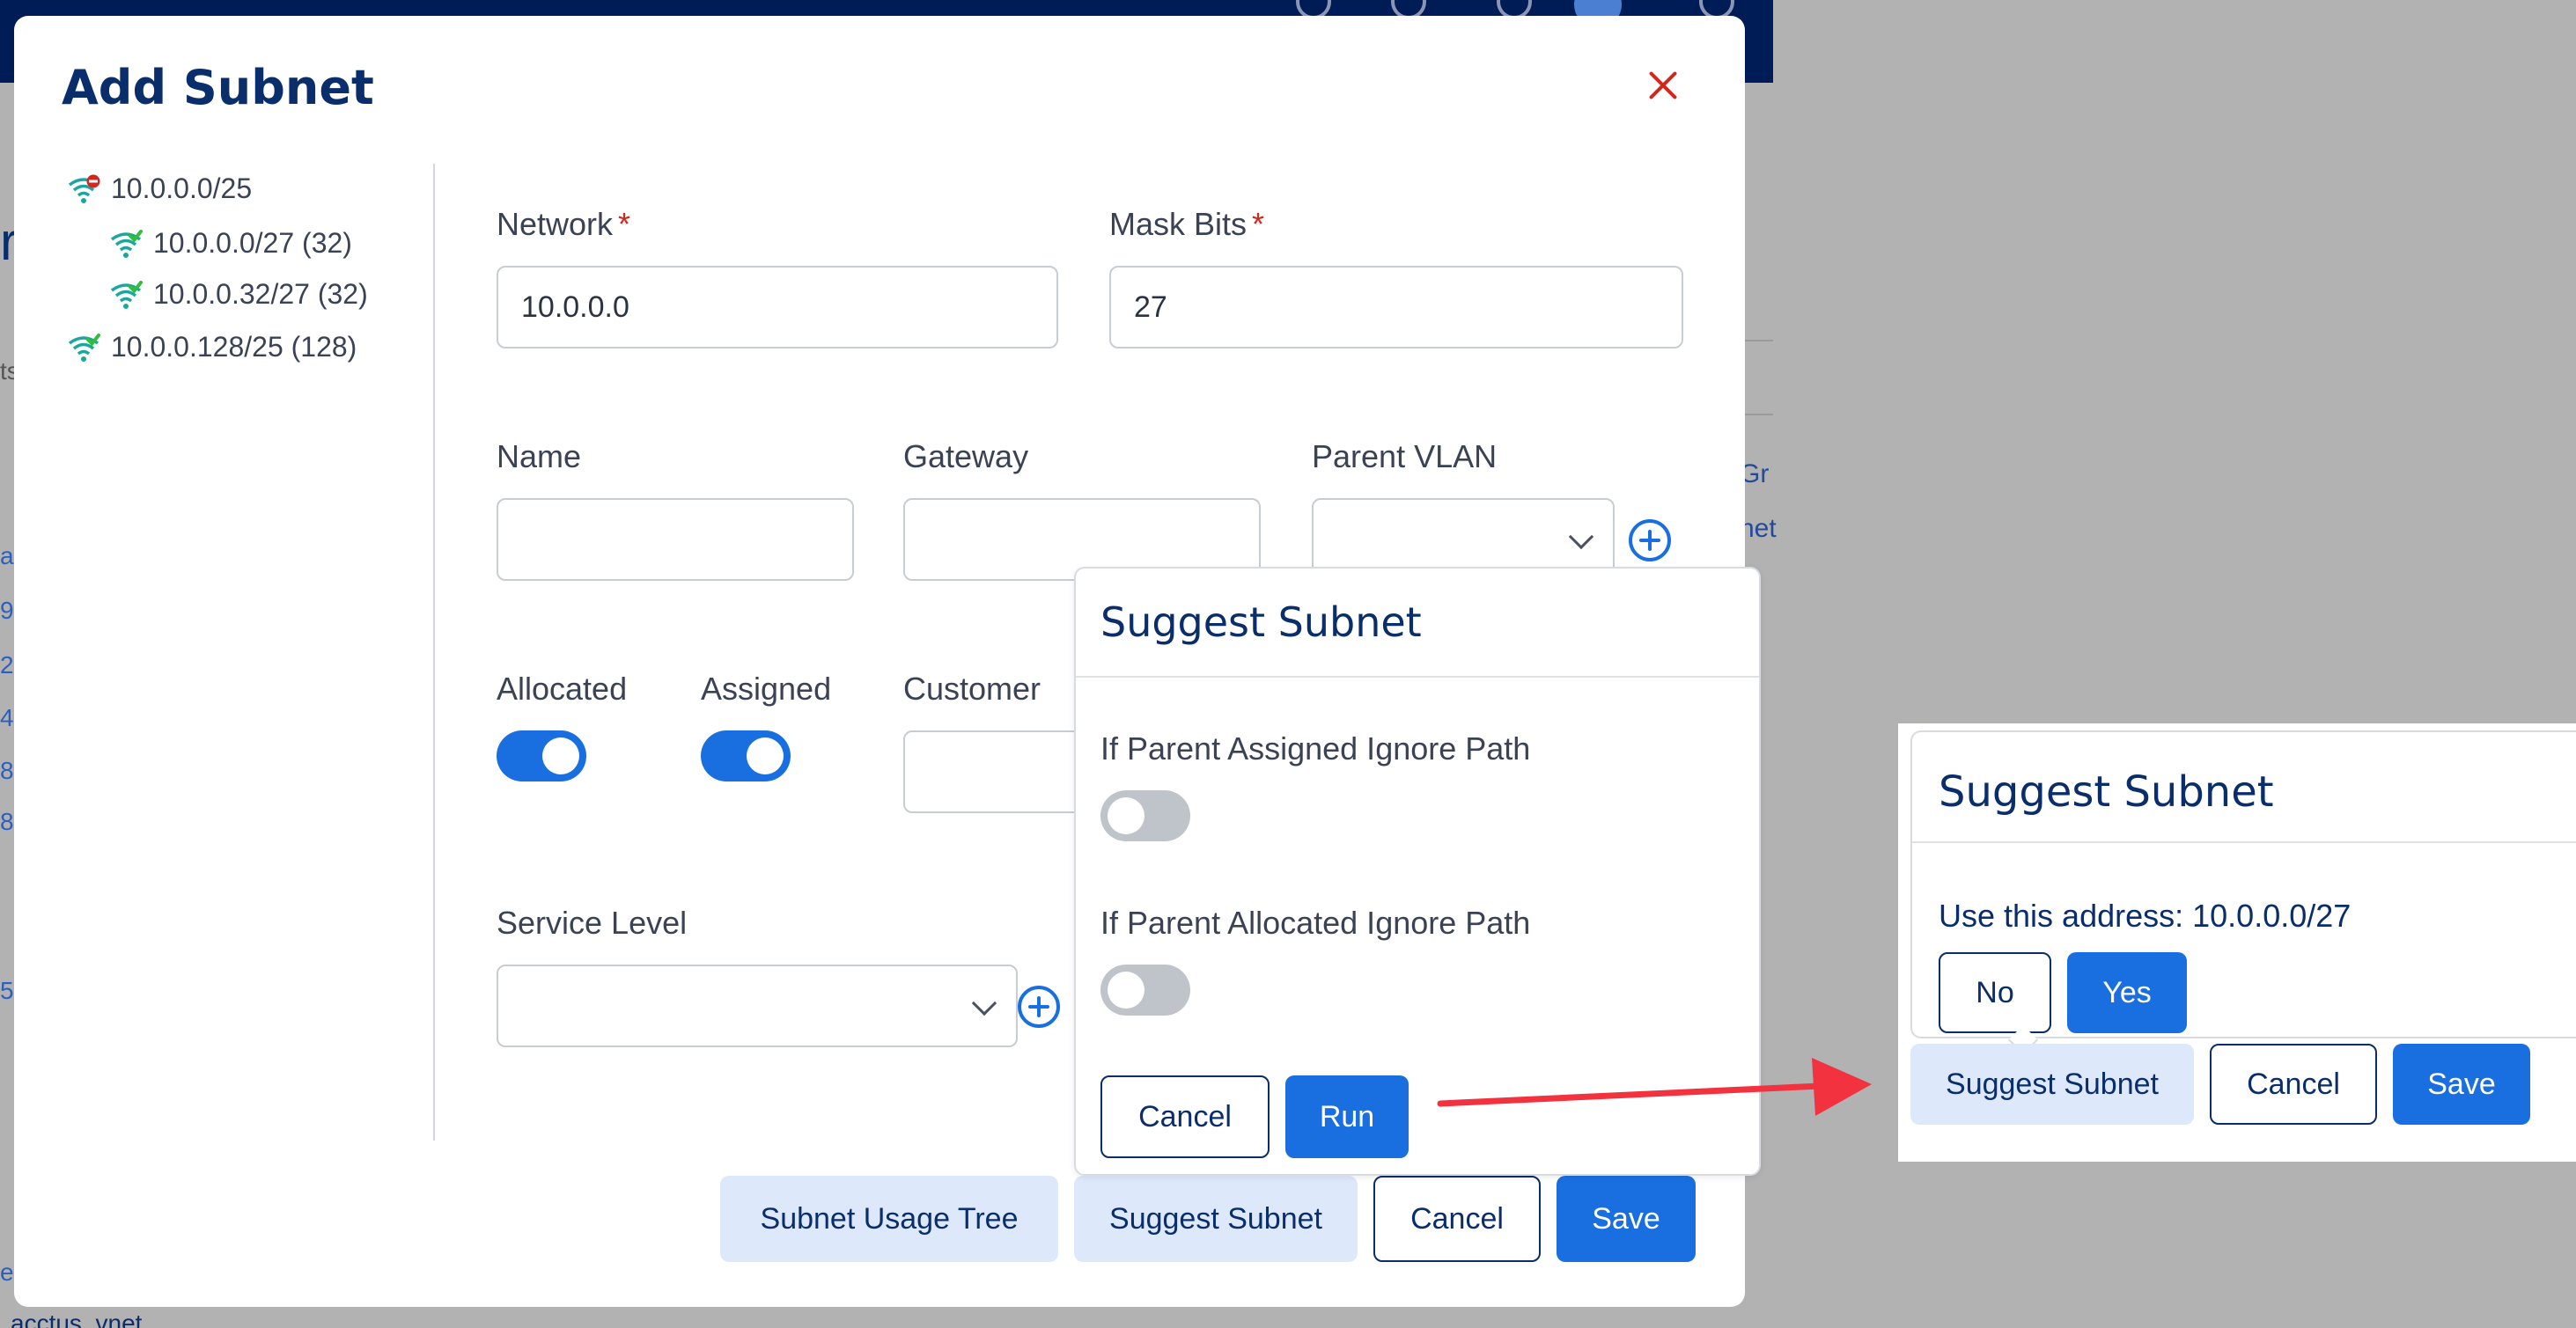  I want to click on name-label: Name, so click(539, 456).